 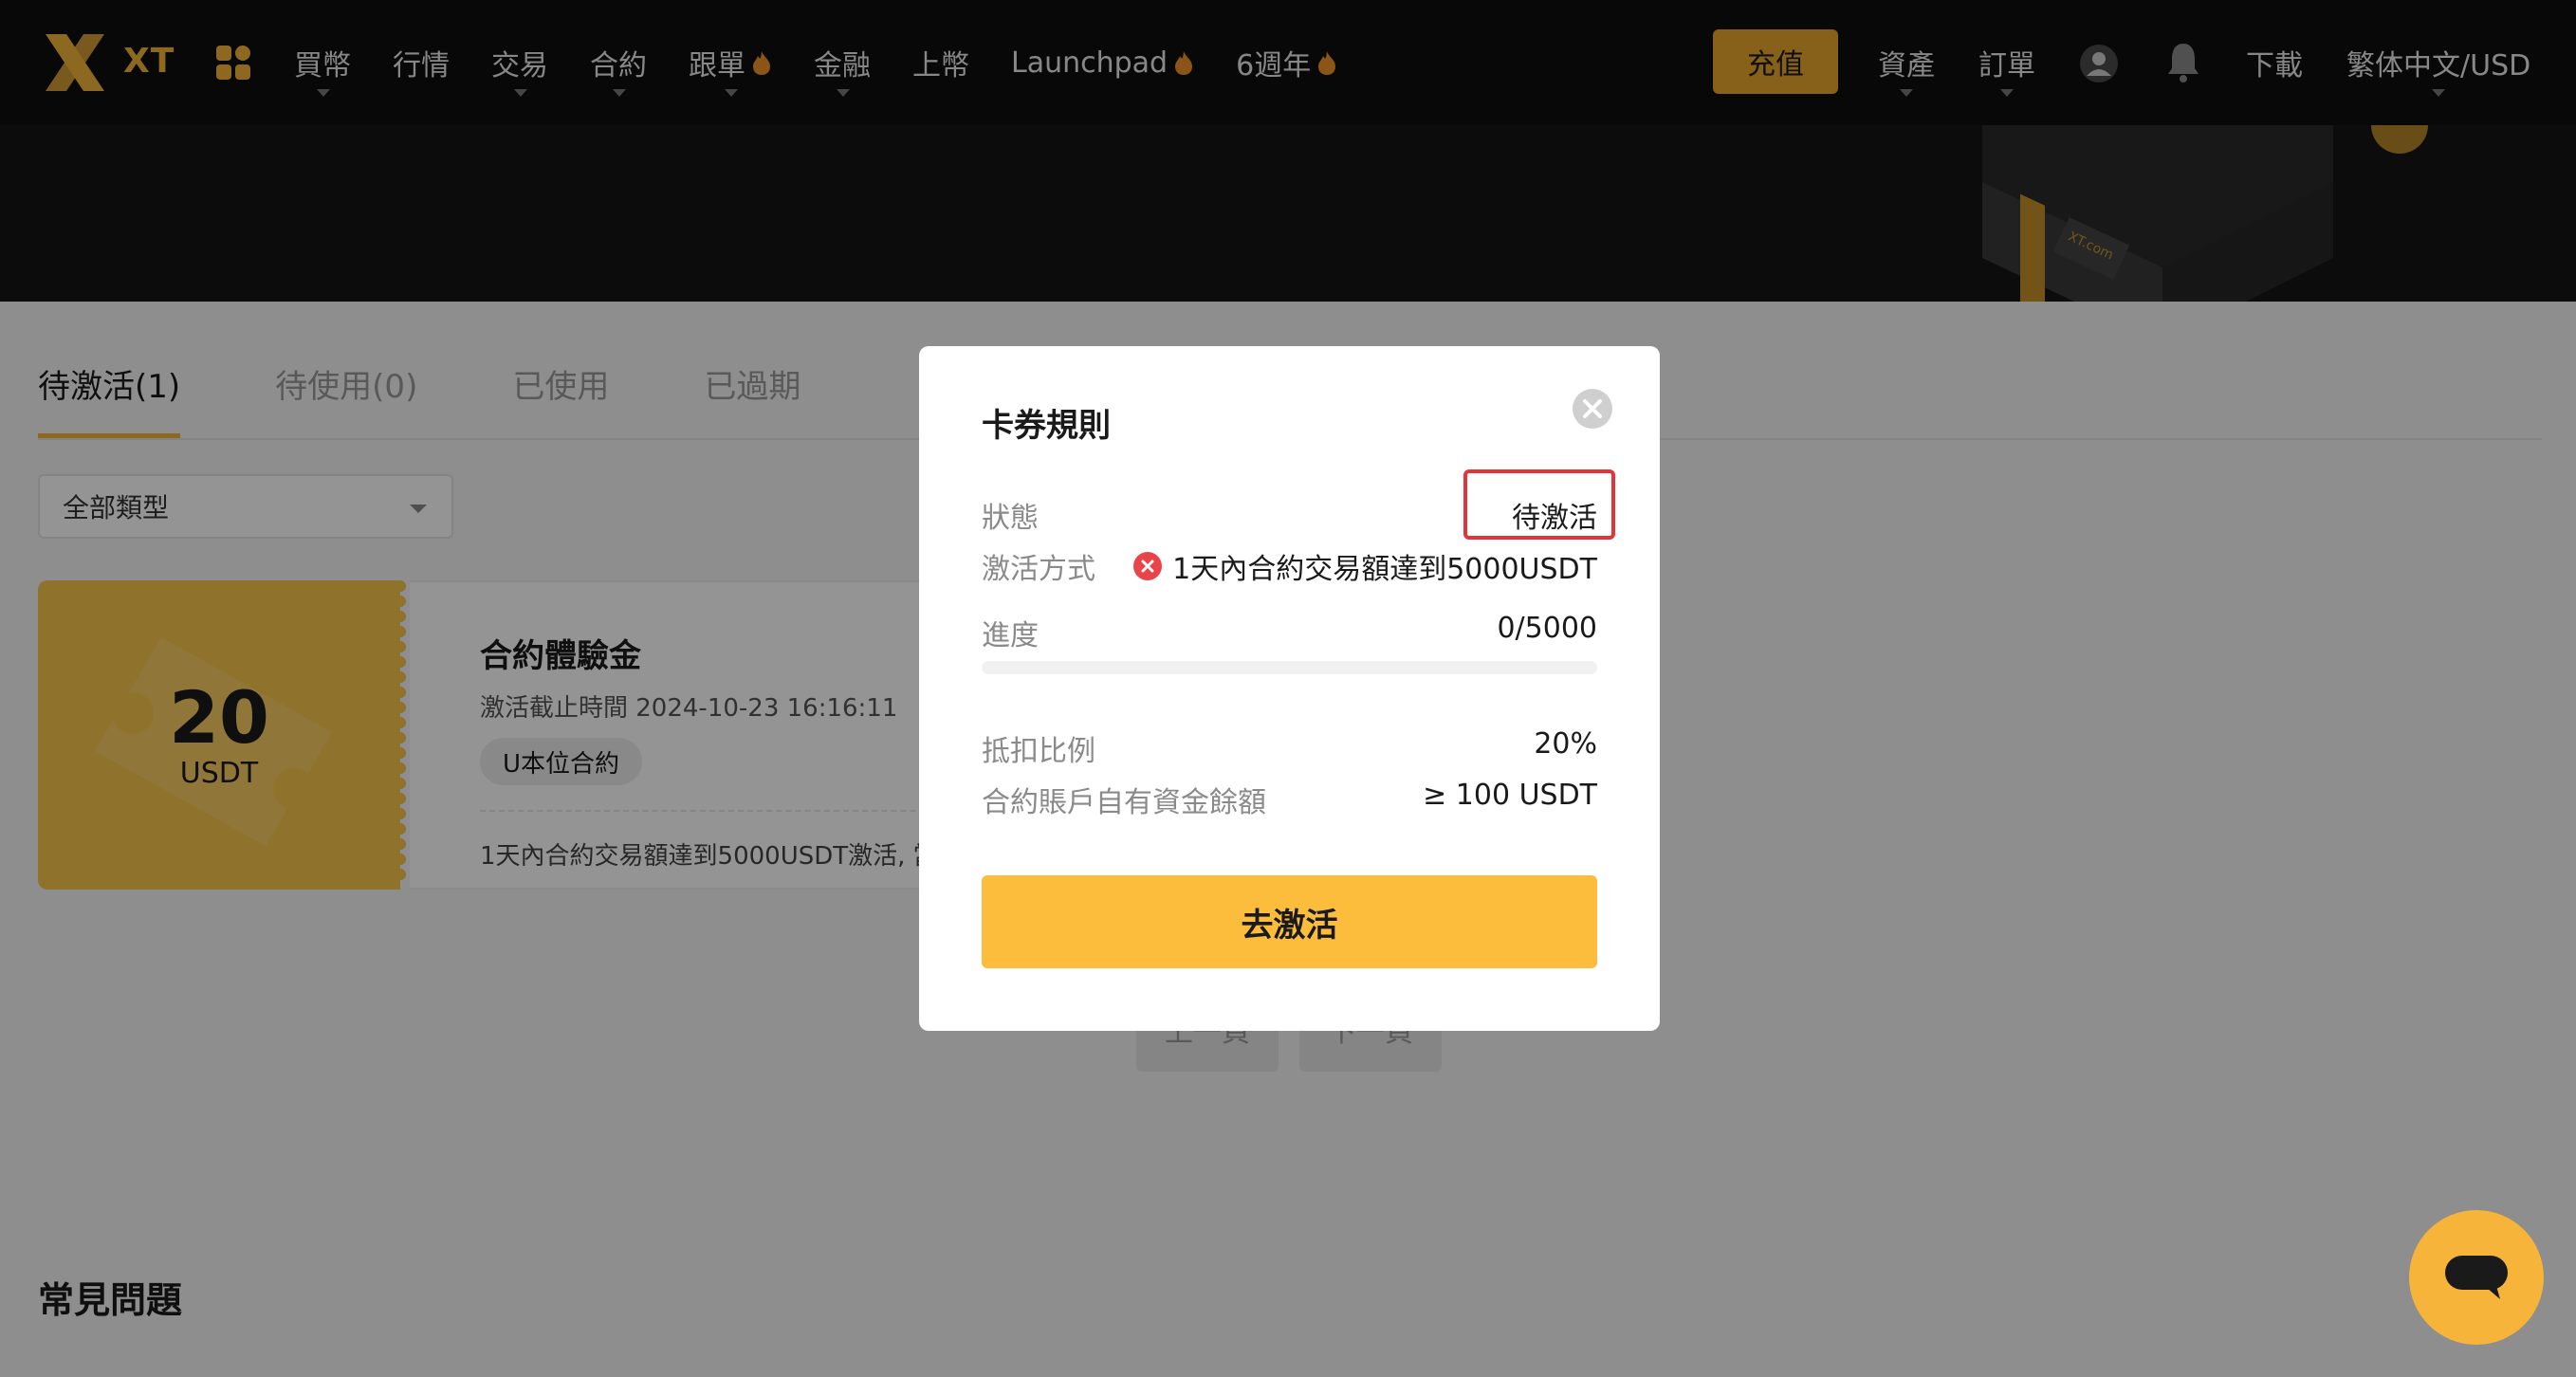 I want to click on activate-button: 去激活, so click(x=1289, y=921).